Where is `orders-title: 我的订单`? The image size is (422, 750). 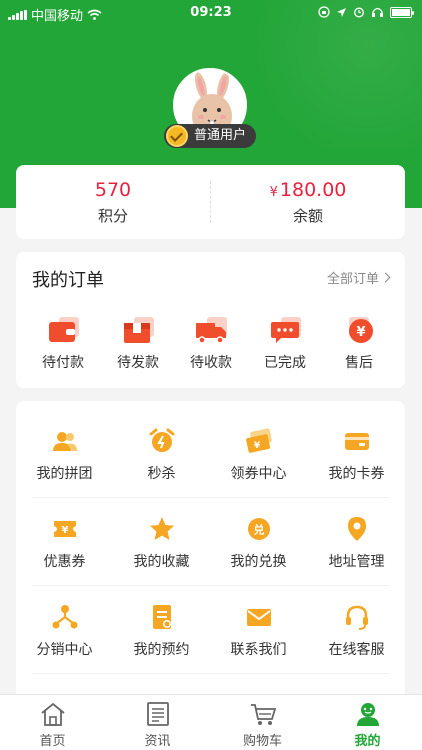 orders-title: 我的订单 is located at coordinates (68, 280).